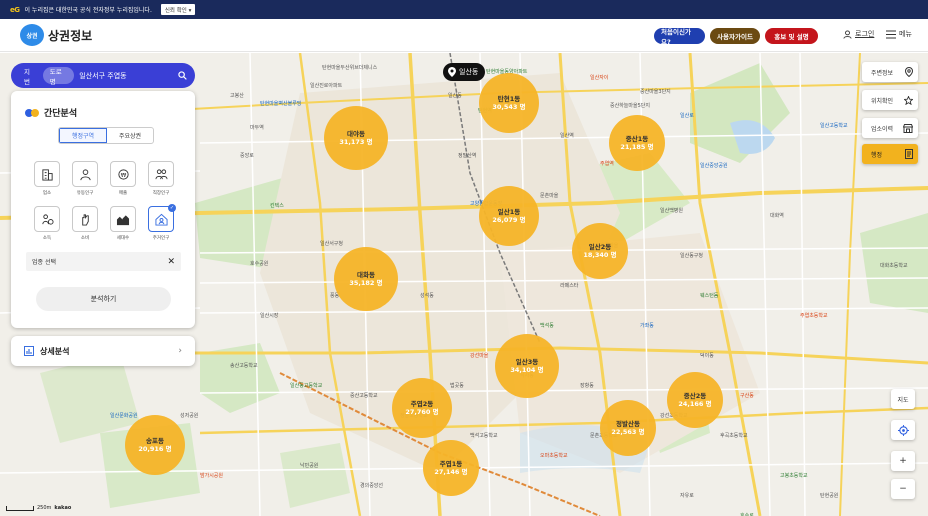 The image size is (928, 516). I want to click on category-stores: 업소, so click(47, 178).